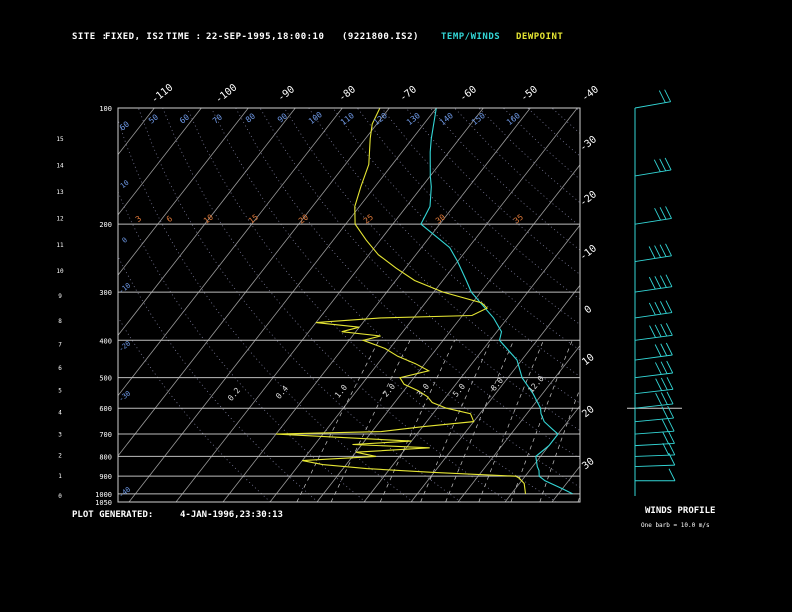  I want to click on theta-left-label: -10, so click(124, 288).